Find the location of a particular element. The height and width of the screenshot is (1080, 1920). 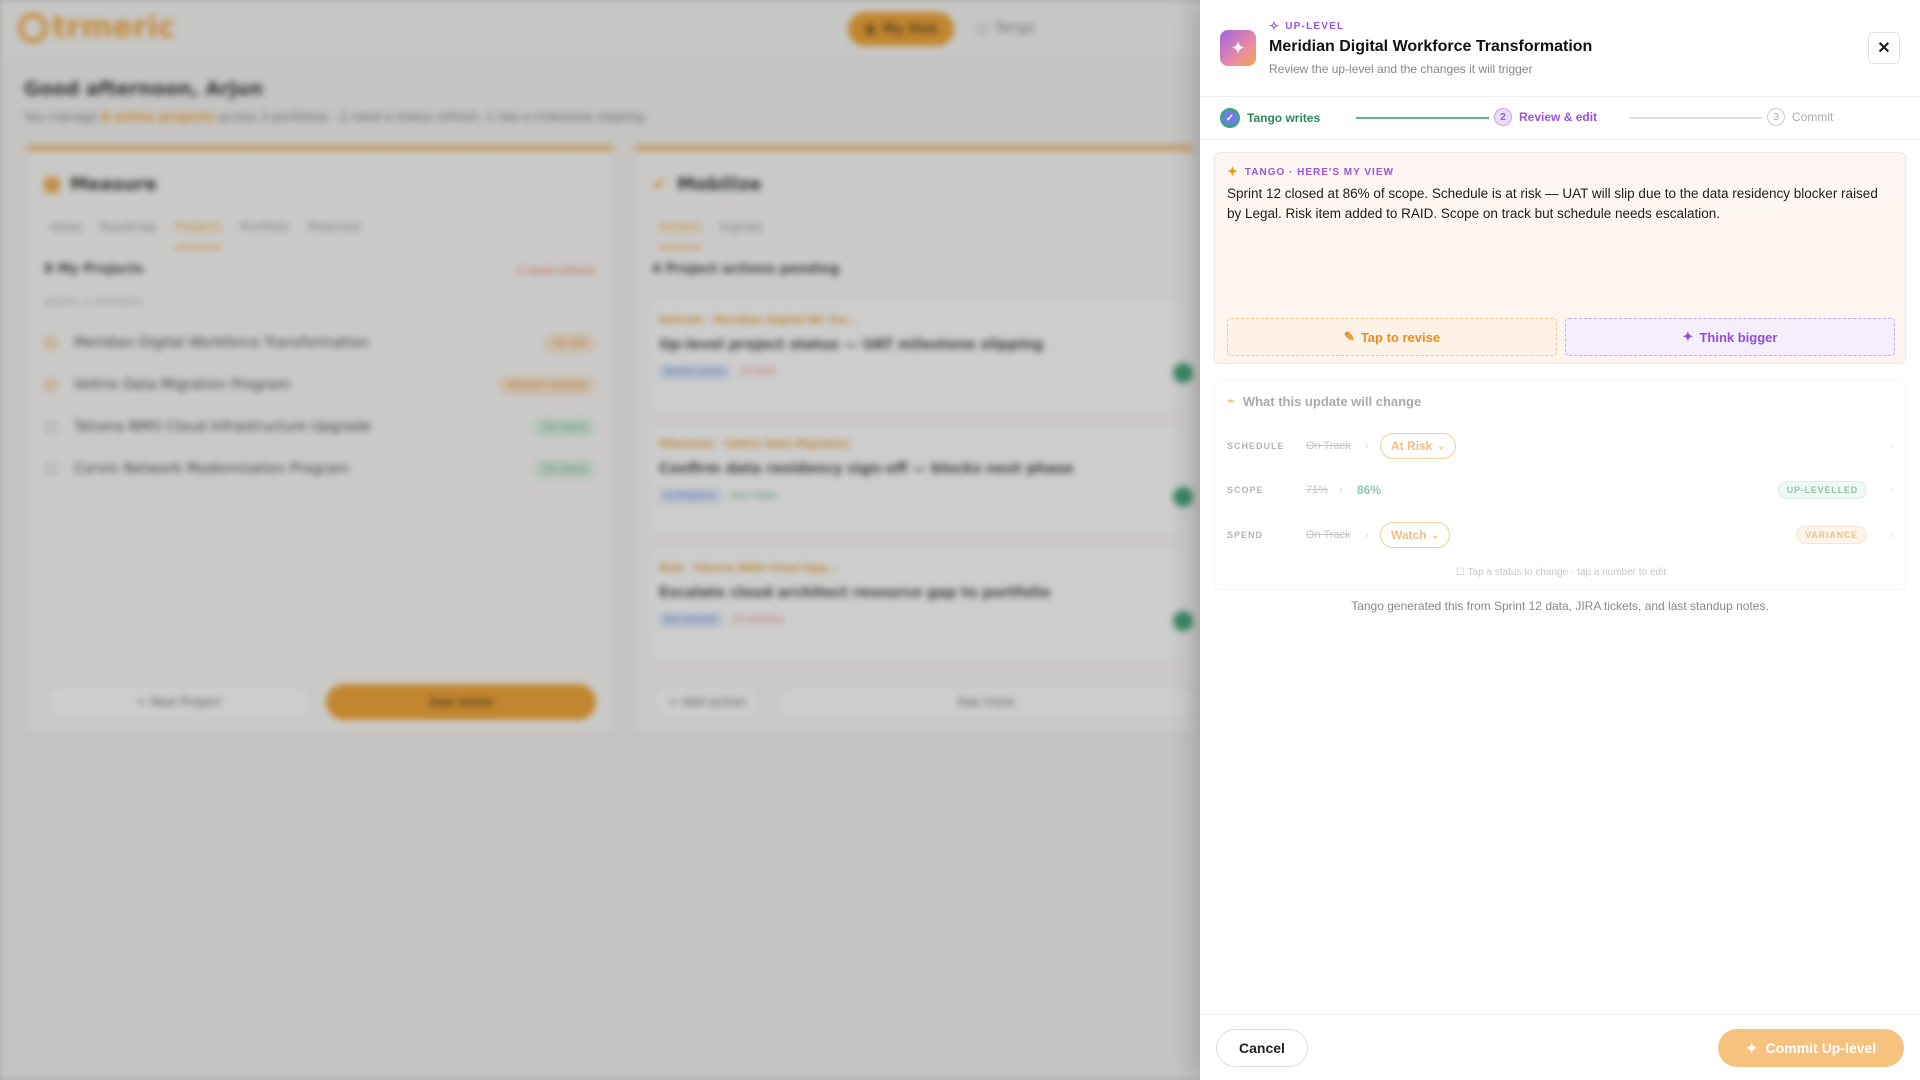

step-number: 3 is located at coordinates (1776, 117).